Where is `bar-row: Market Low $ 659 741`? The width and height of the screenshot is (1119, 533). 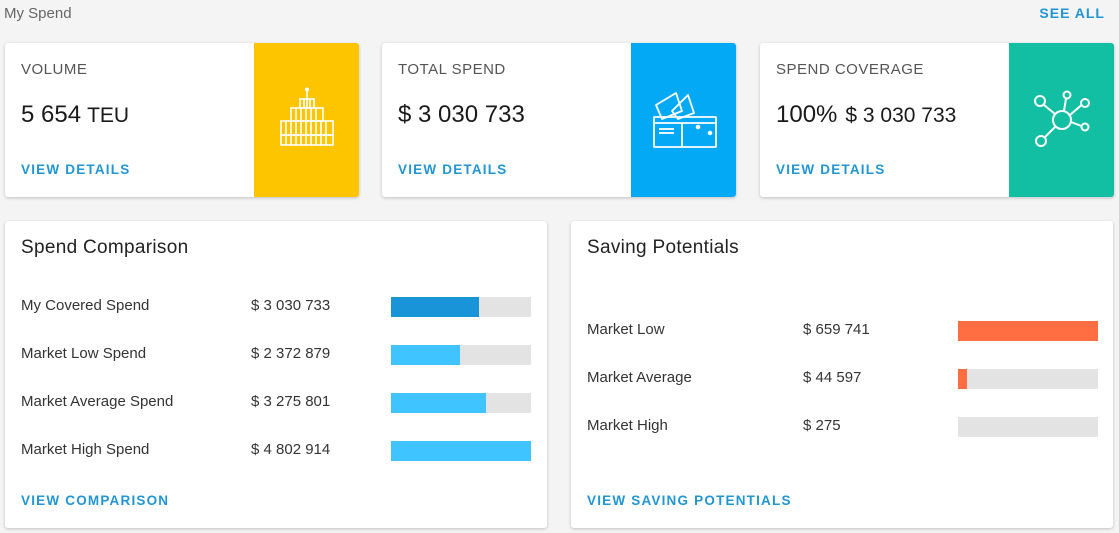 bar-row: Market Low $ 659 741 is located at coordinates (842, 331).